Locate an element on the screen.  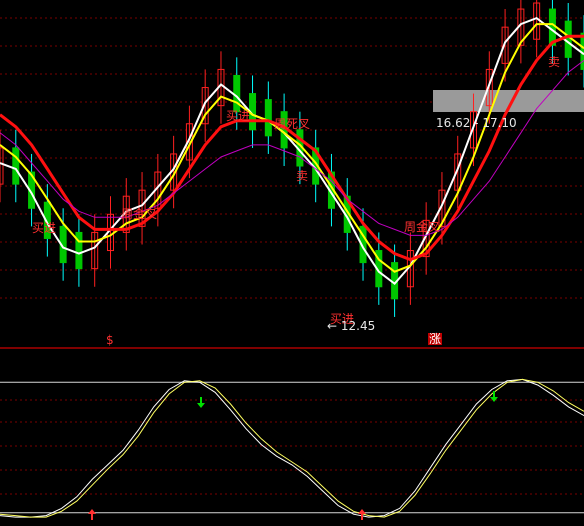
limit-up-marker: 涨 is located at coordinates (435, 339).